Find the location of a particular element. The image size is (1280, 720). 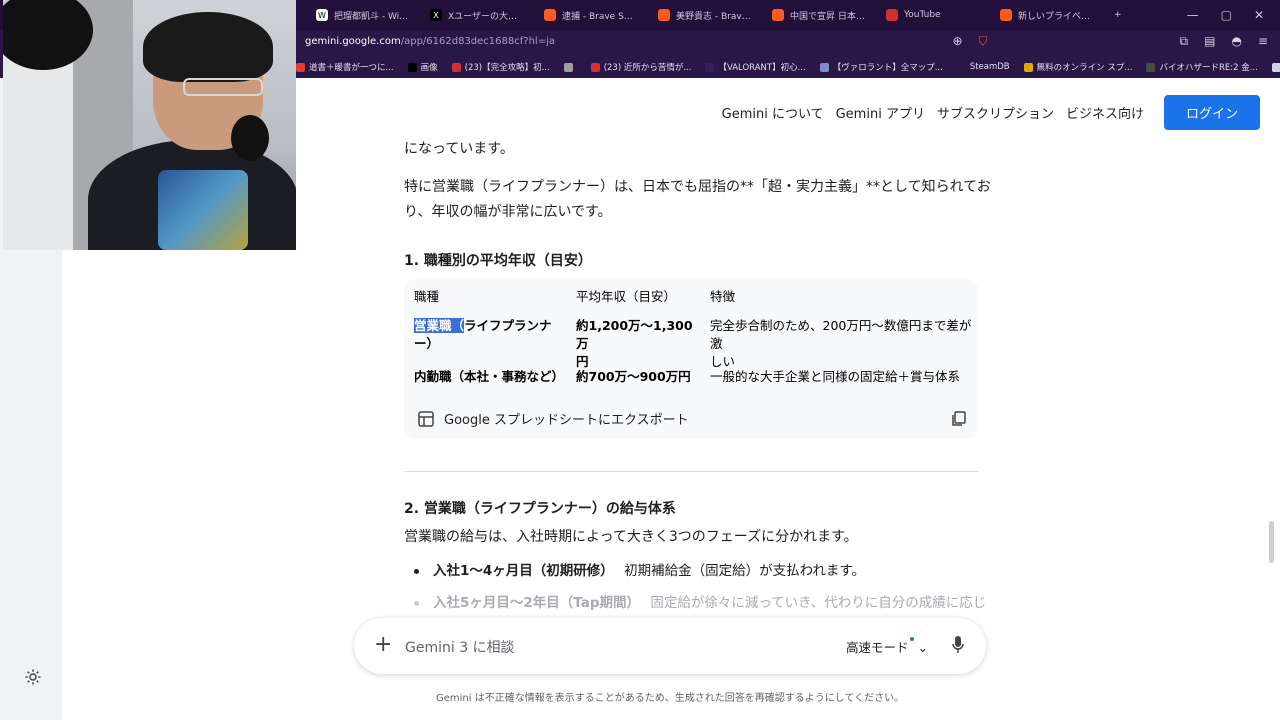

paragraph-2-line-2: り、年収の幅が非常に広いです。 is located at coordinates (508, 212).